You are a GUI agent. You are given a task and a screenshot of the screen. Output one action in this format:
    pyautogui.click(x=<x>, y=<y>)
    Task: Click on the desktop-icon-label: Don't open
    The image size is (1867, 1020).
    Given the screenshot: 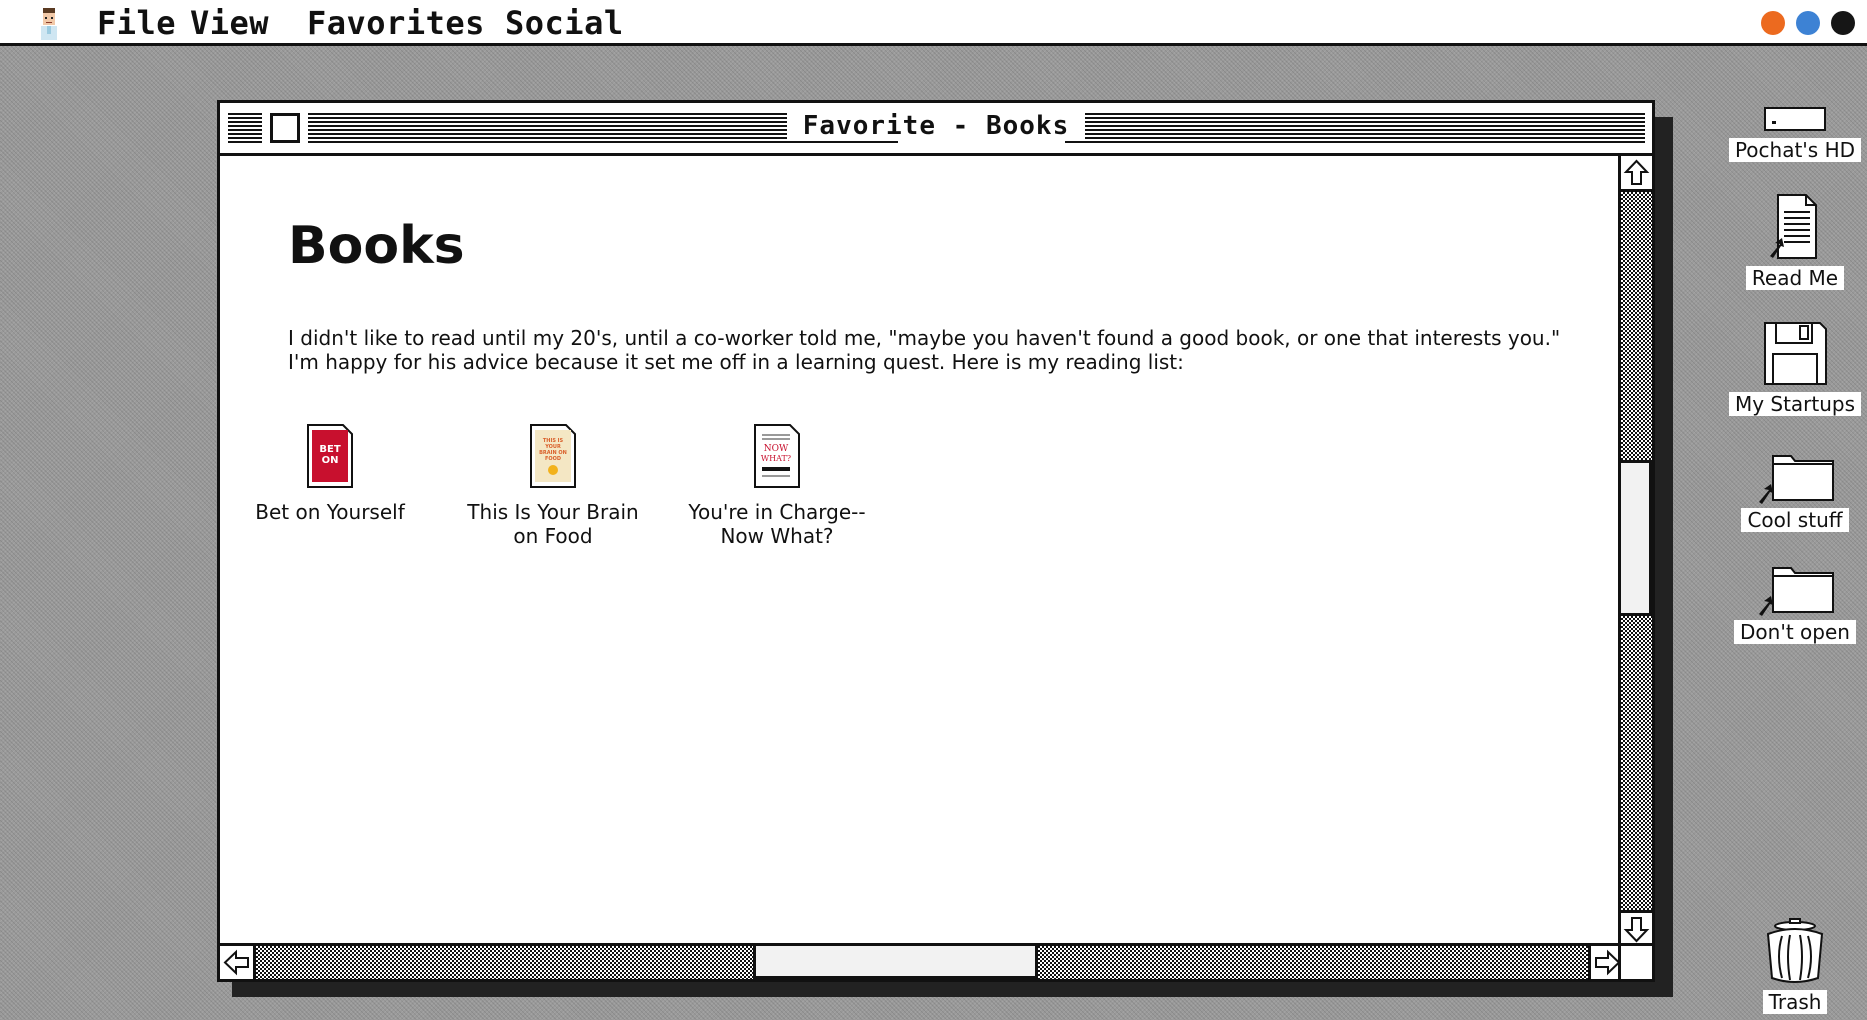 What is the action you would take?
    pyautogui.click(x=1795, y=632)
    